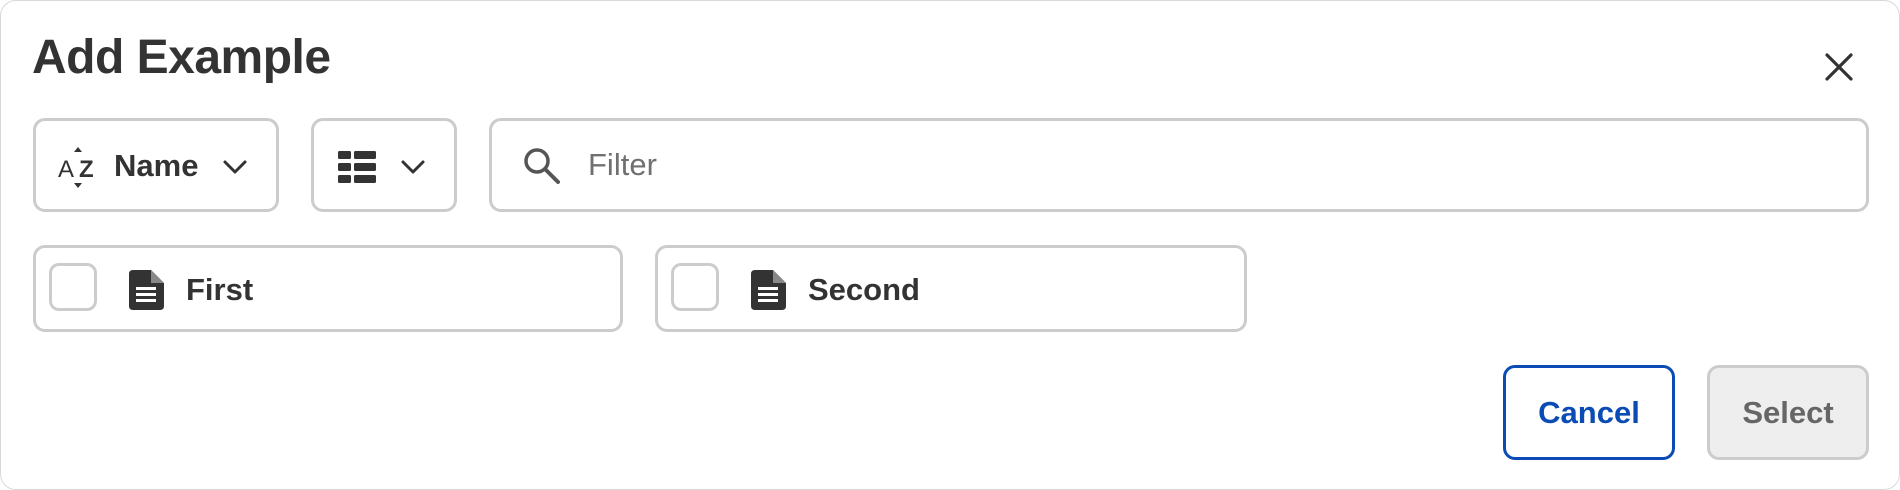 This screenshot has height=490, width=1900. What do you see at coordinates (384, 165) in the screenshot?
I see `view-mode-dropdown` at bounding box center [384, 165].